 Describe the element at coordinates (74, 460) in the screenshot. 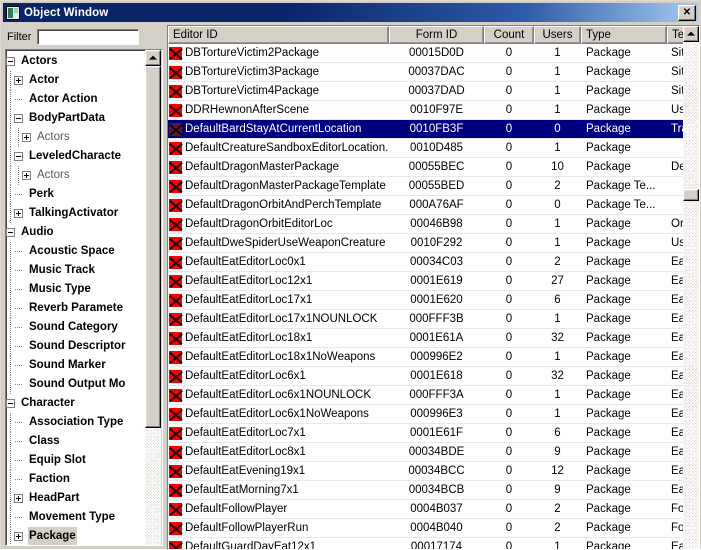

I see `tree-item-equip-slot: Equip Slot` at that location.